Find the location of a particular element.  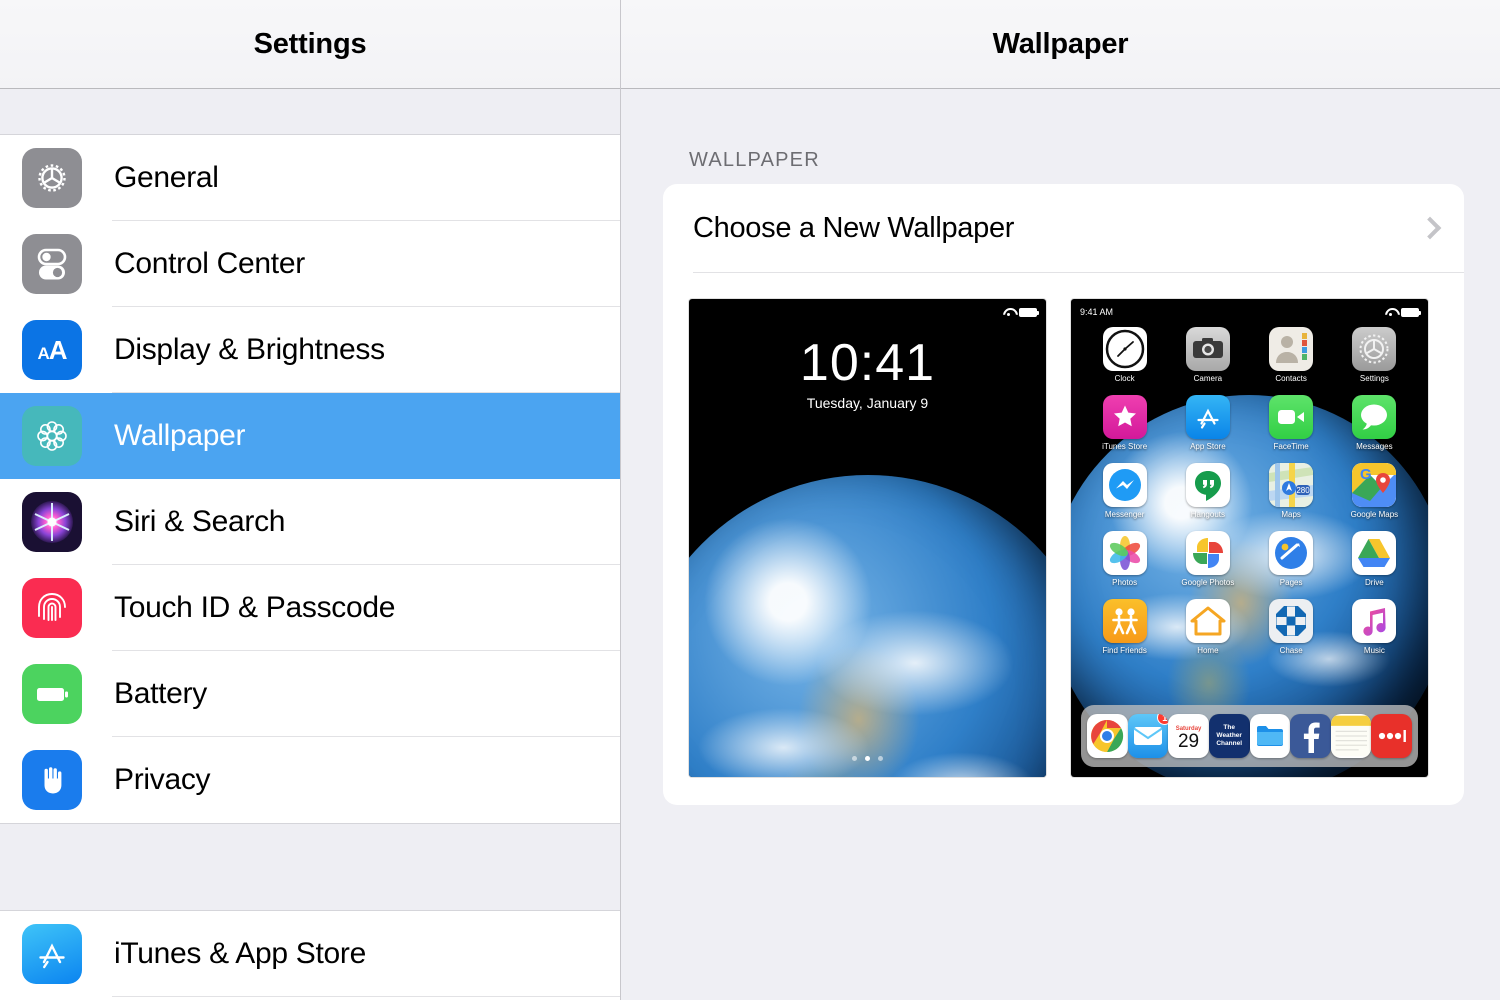

files-folder-icon is located at coordinates (1270, 736).